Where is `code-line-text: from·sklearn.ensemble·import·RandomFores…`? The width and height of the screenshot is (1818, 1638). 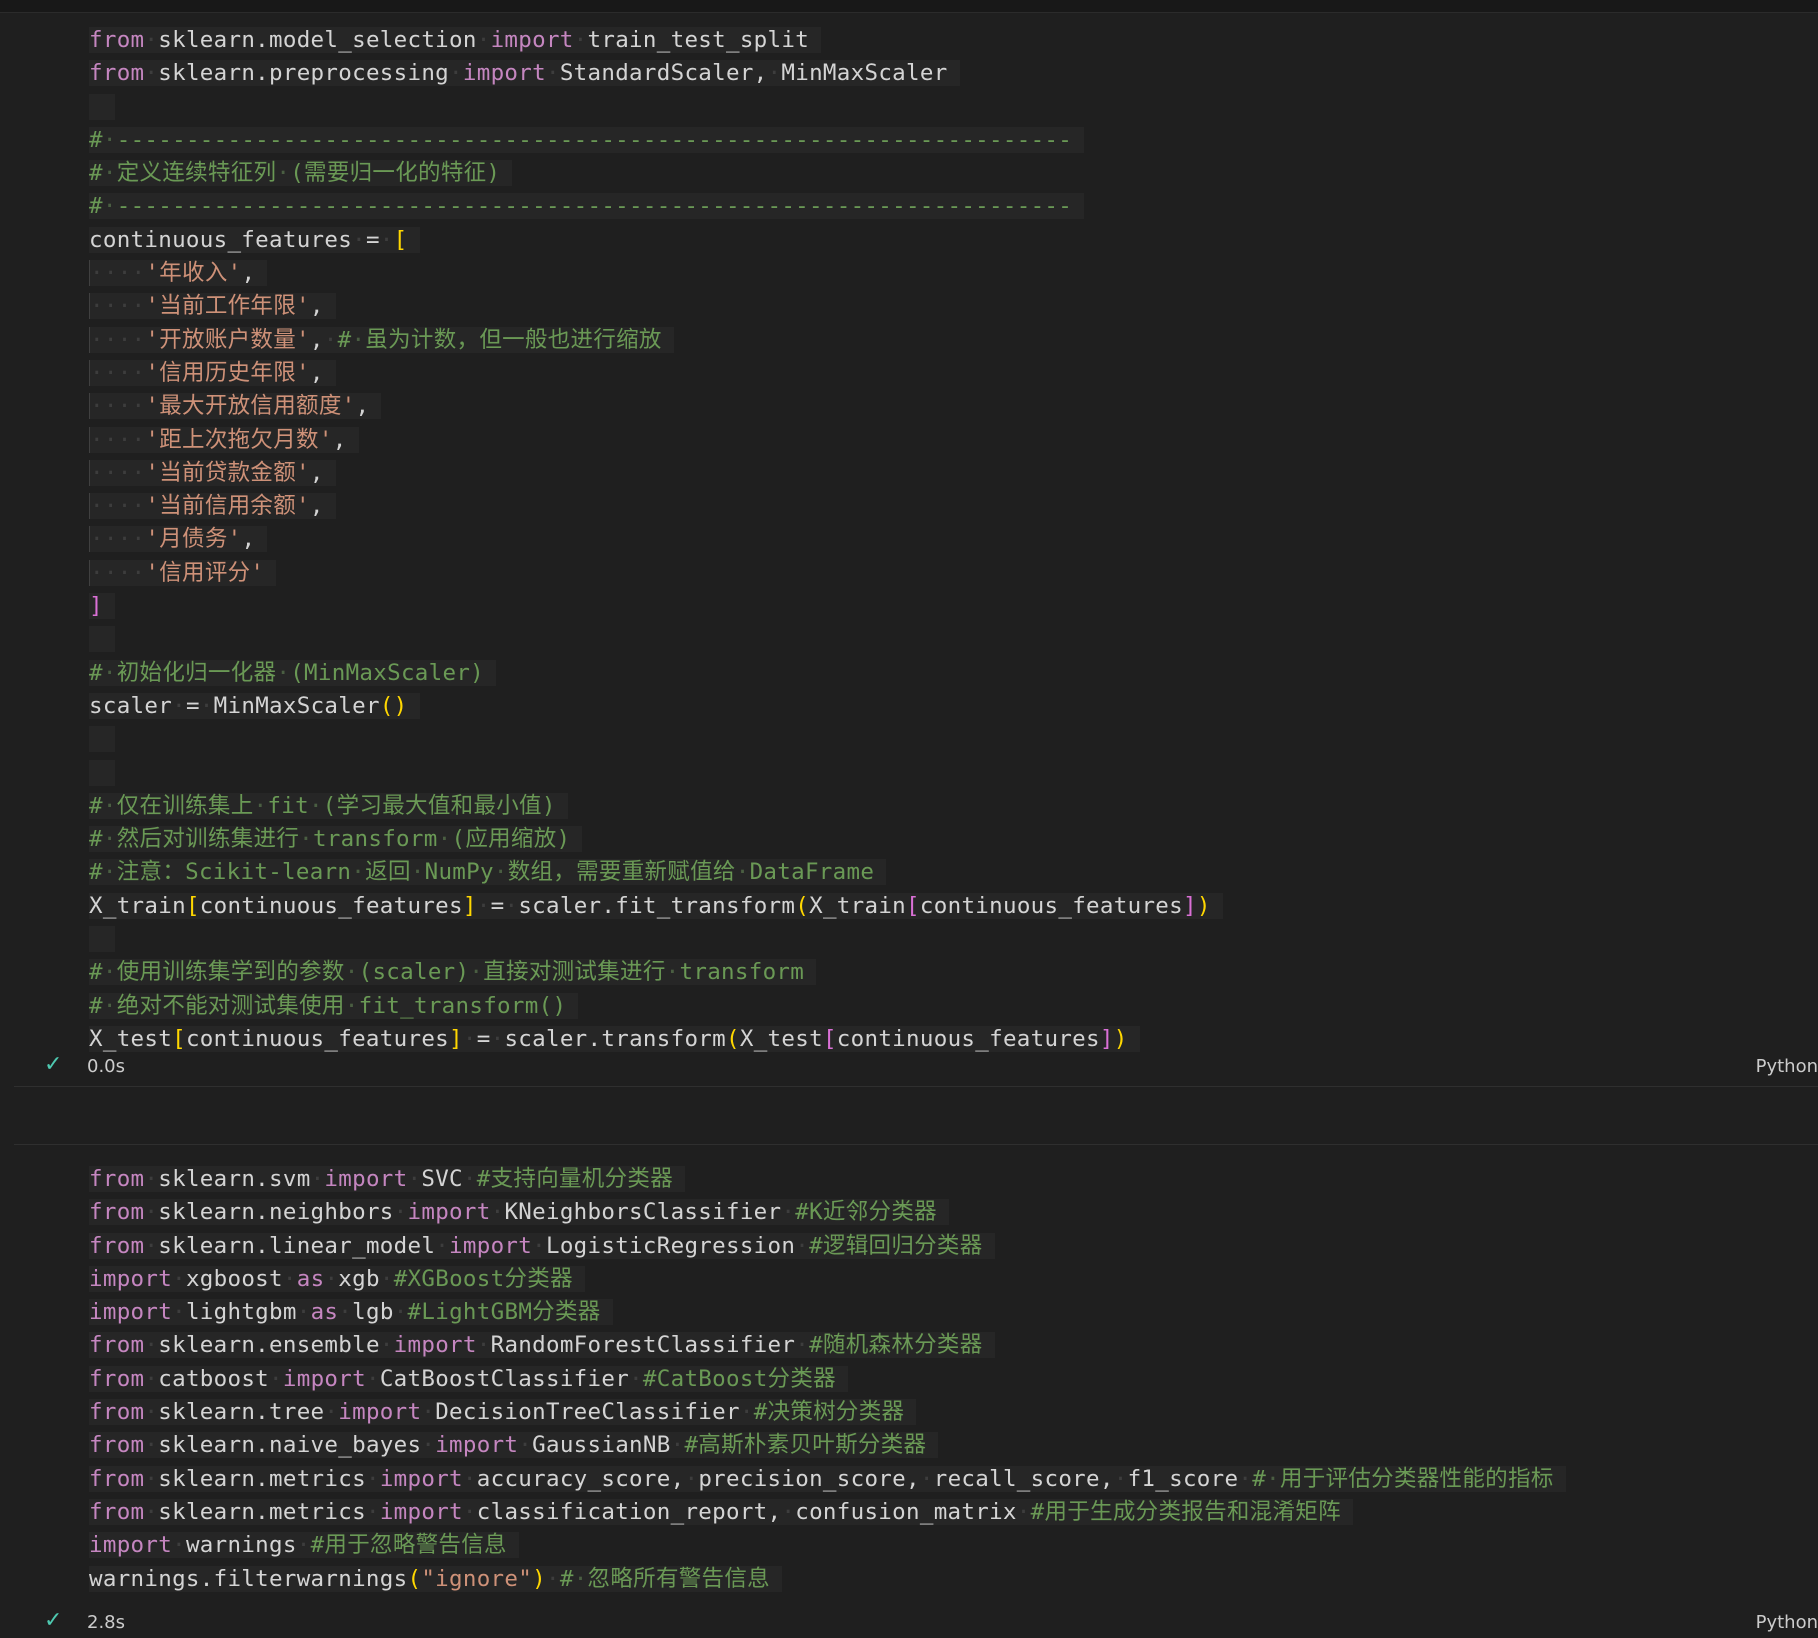 code-line-text: from·sklearn.ensemble·import·RandomFores… is located at coordinates (542, 1345).